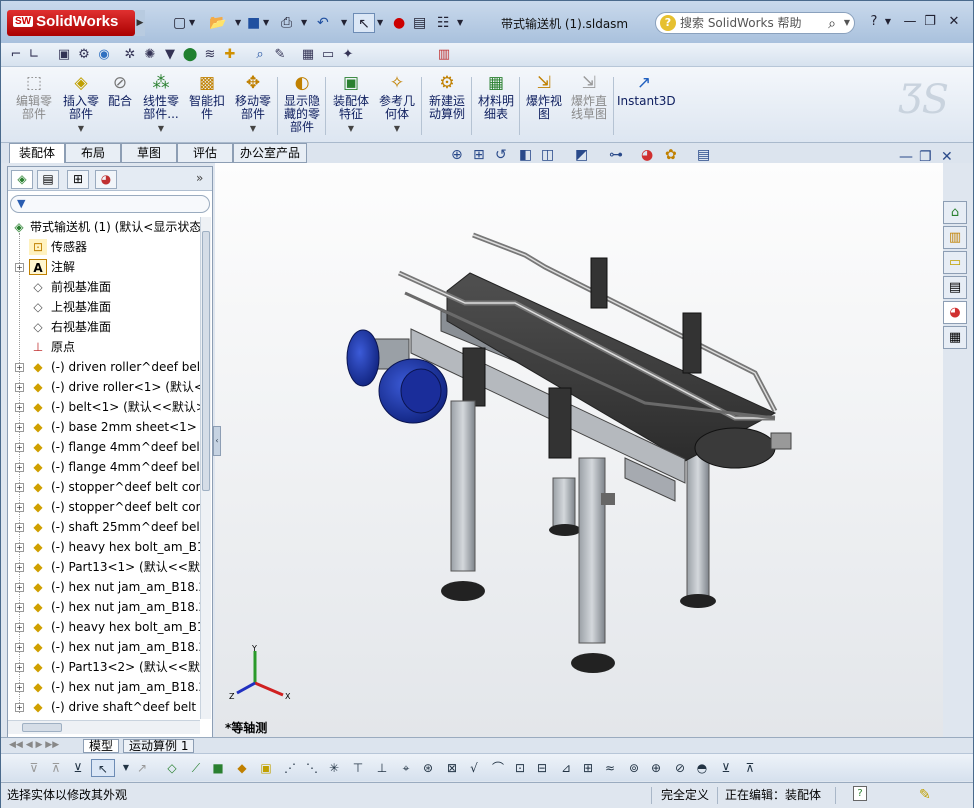 This screenshot has width=974, height=808. I want to click on viewport-restore-button: ❐, so click(925, 157).